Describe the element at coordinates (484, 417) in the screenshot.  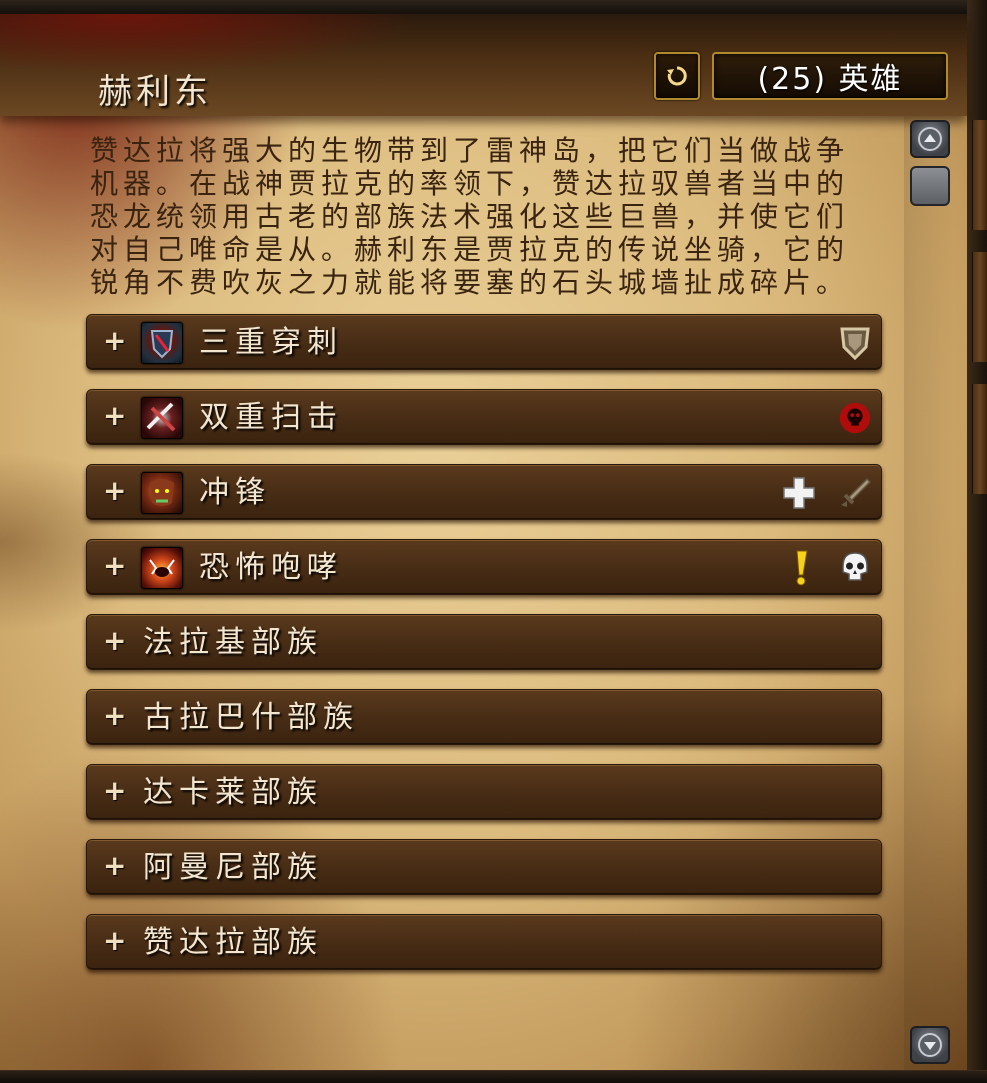
I see `section-double-swipe: + 双重扫击` at that location.